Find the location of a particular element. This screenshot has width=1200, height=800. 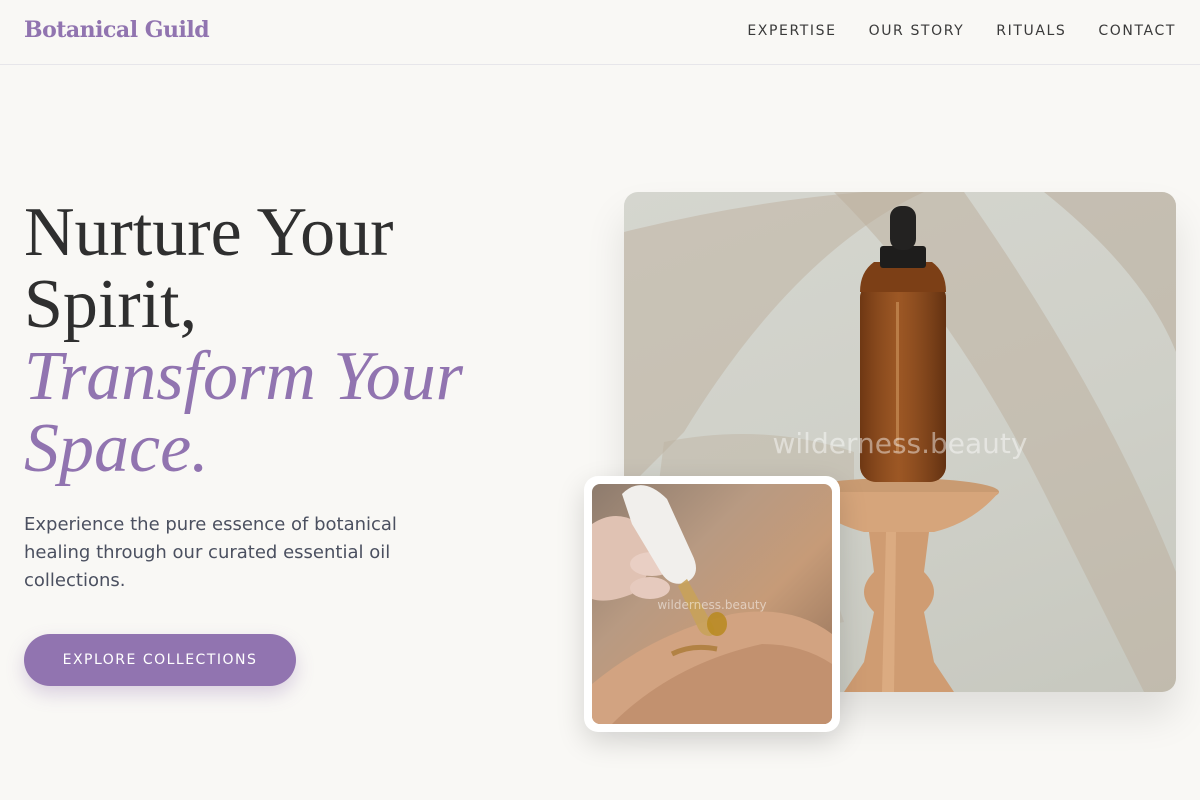

dropper-image-card: wilderness.beauty is located at coordinates (712, 604).